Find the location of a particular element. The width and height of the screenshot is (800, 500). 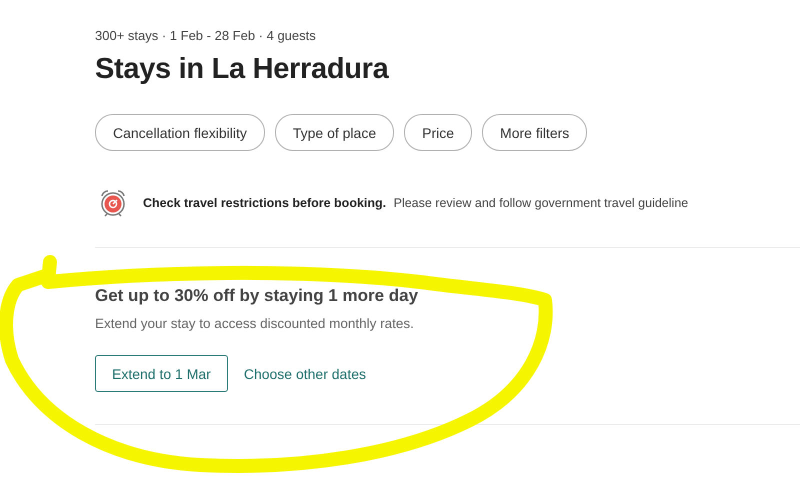

search-summary: 300+ stays · 1 Feb - 28 Feb · 4 guests is located at coordinates (206, 35).